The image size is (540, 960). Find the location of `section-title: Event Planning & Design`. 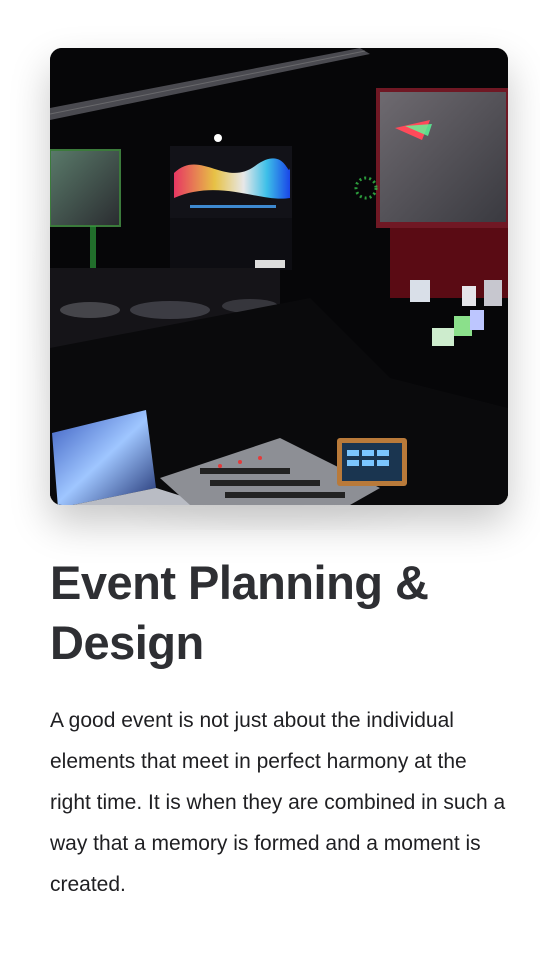

section-title: Event Planning & Design is located at coordinates (239, 612).